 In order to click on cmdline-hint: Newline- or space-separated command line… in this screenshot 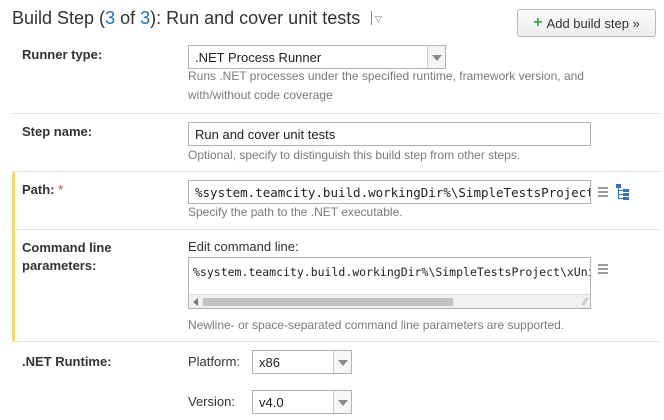, I will do `click(376, 325)`.